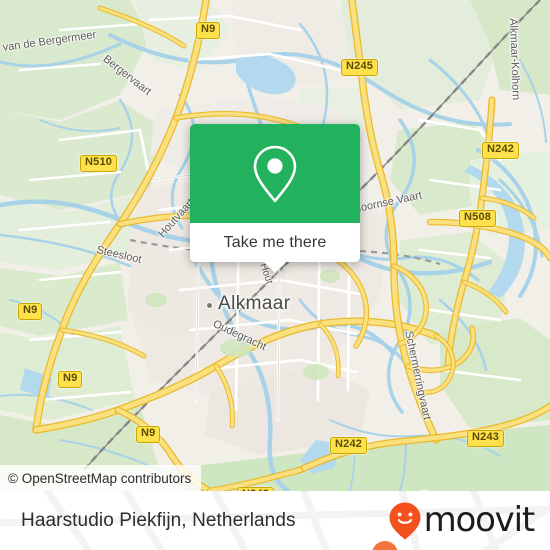  What do you see at coordinates (158, 520) in the screenshot?
I see `place-title: Haarstudio Piekfijn, Netherlands` at bounding box center [158, 520].